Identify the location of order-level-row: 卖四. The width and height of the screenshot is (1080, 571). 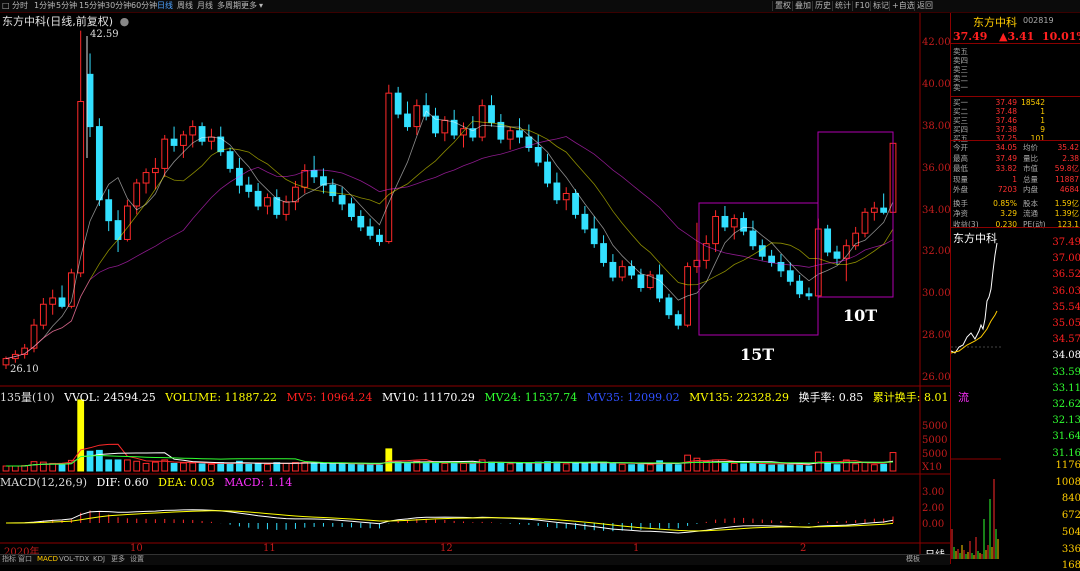
(1016, 60).